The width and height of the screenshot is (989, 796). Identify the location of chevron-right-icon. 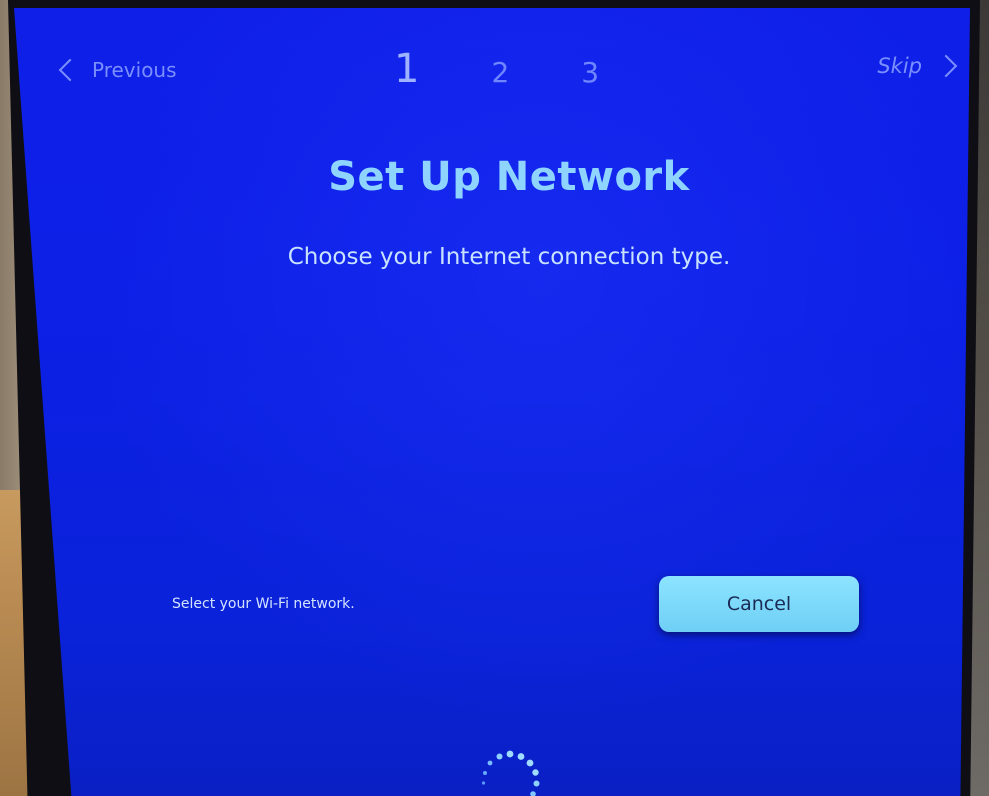
(946, 66).